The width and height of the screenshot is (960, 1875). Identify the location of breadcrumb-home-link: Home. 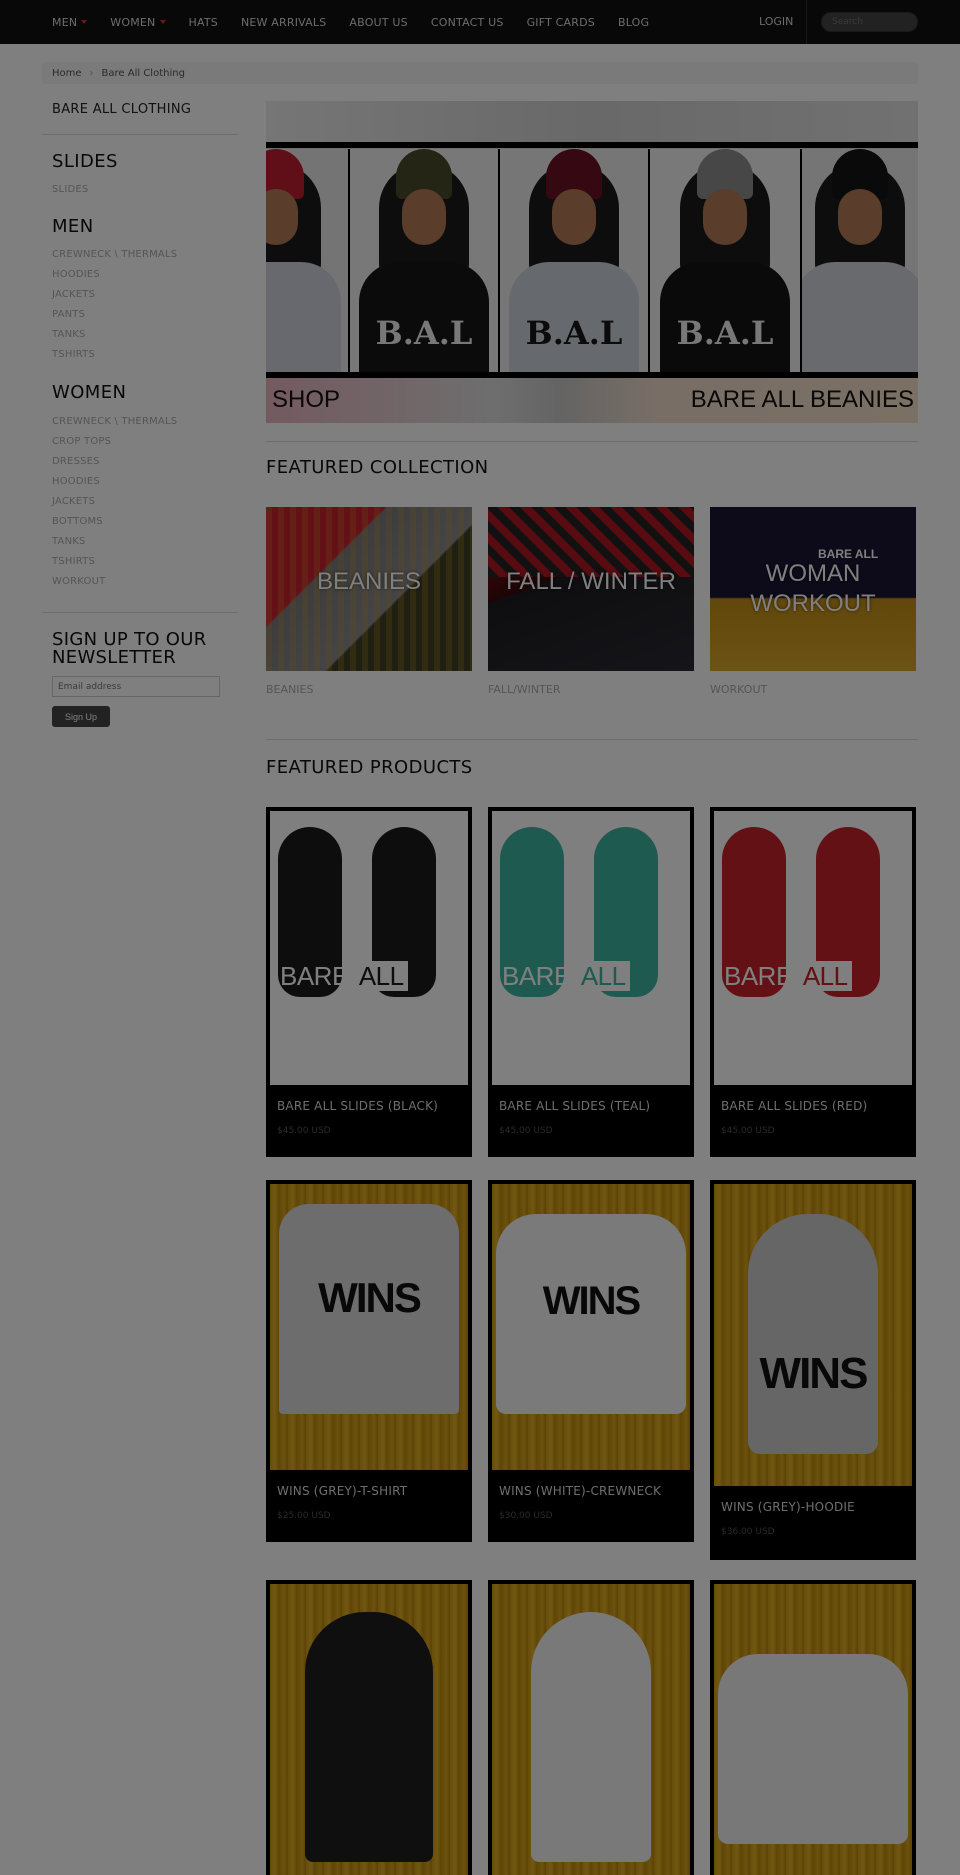
(67, 73).